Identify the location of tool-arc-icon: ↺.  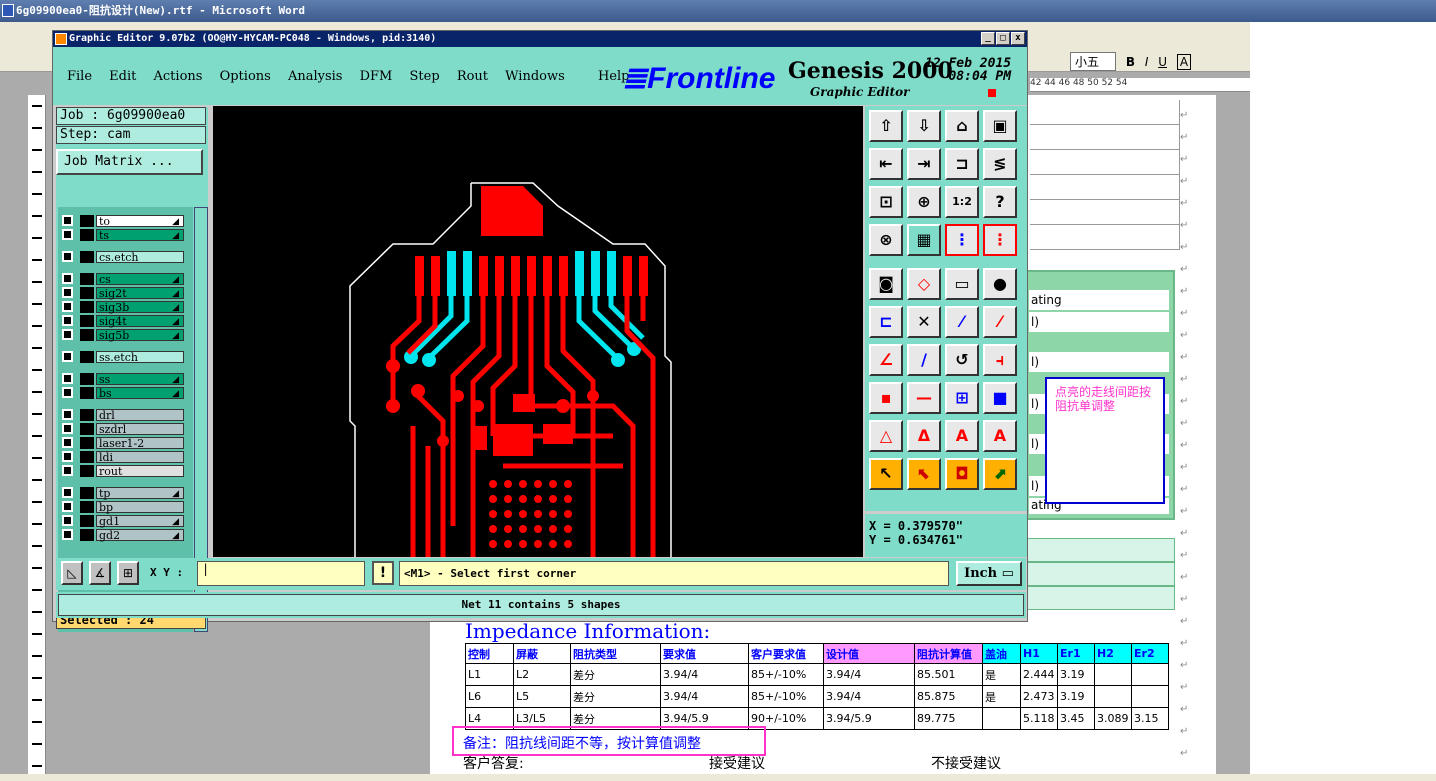
(962, 360).